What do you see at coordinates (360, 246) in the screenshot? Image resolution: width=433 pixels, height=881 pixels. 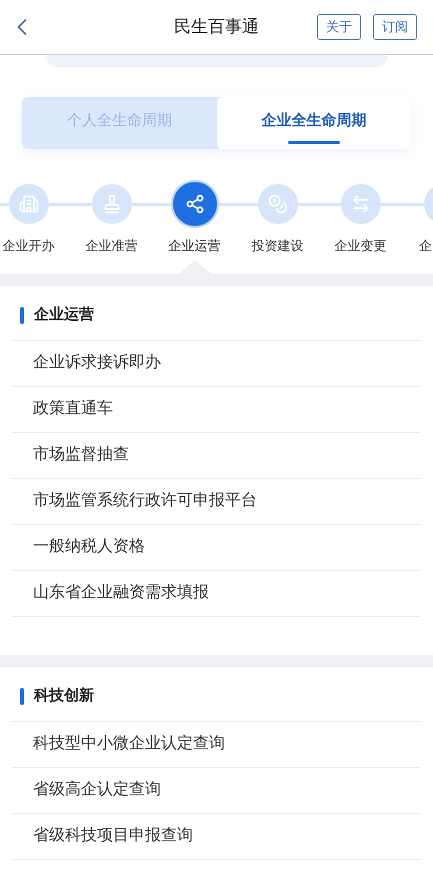 I see `step-label: 企业变更` at bounding box center [360, 246].